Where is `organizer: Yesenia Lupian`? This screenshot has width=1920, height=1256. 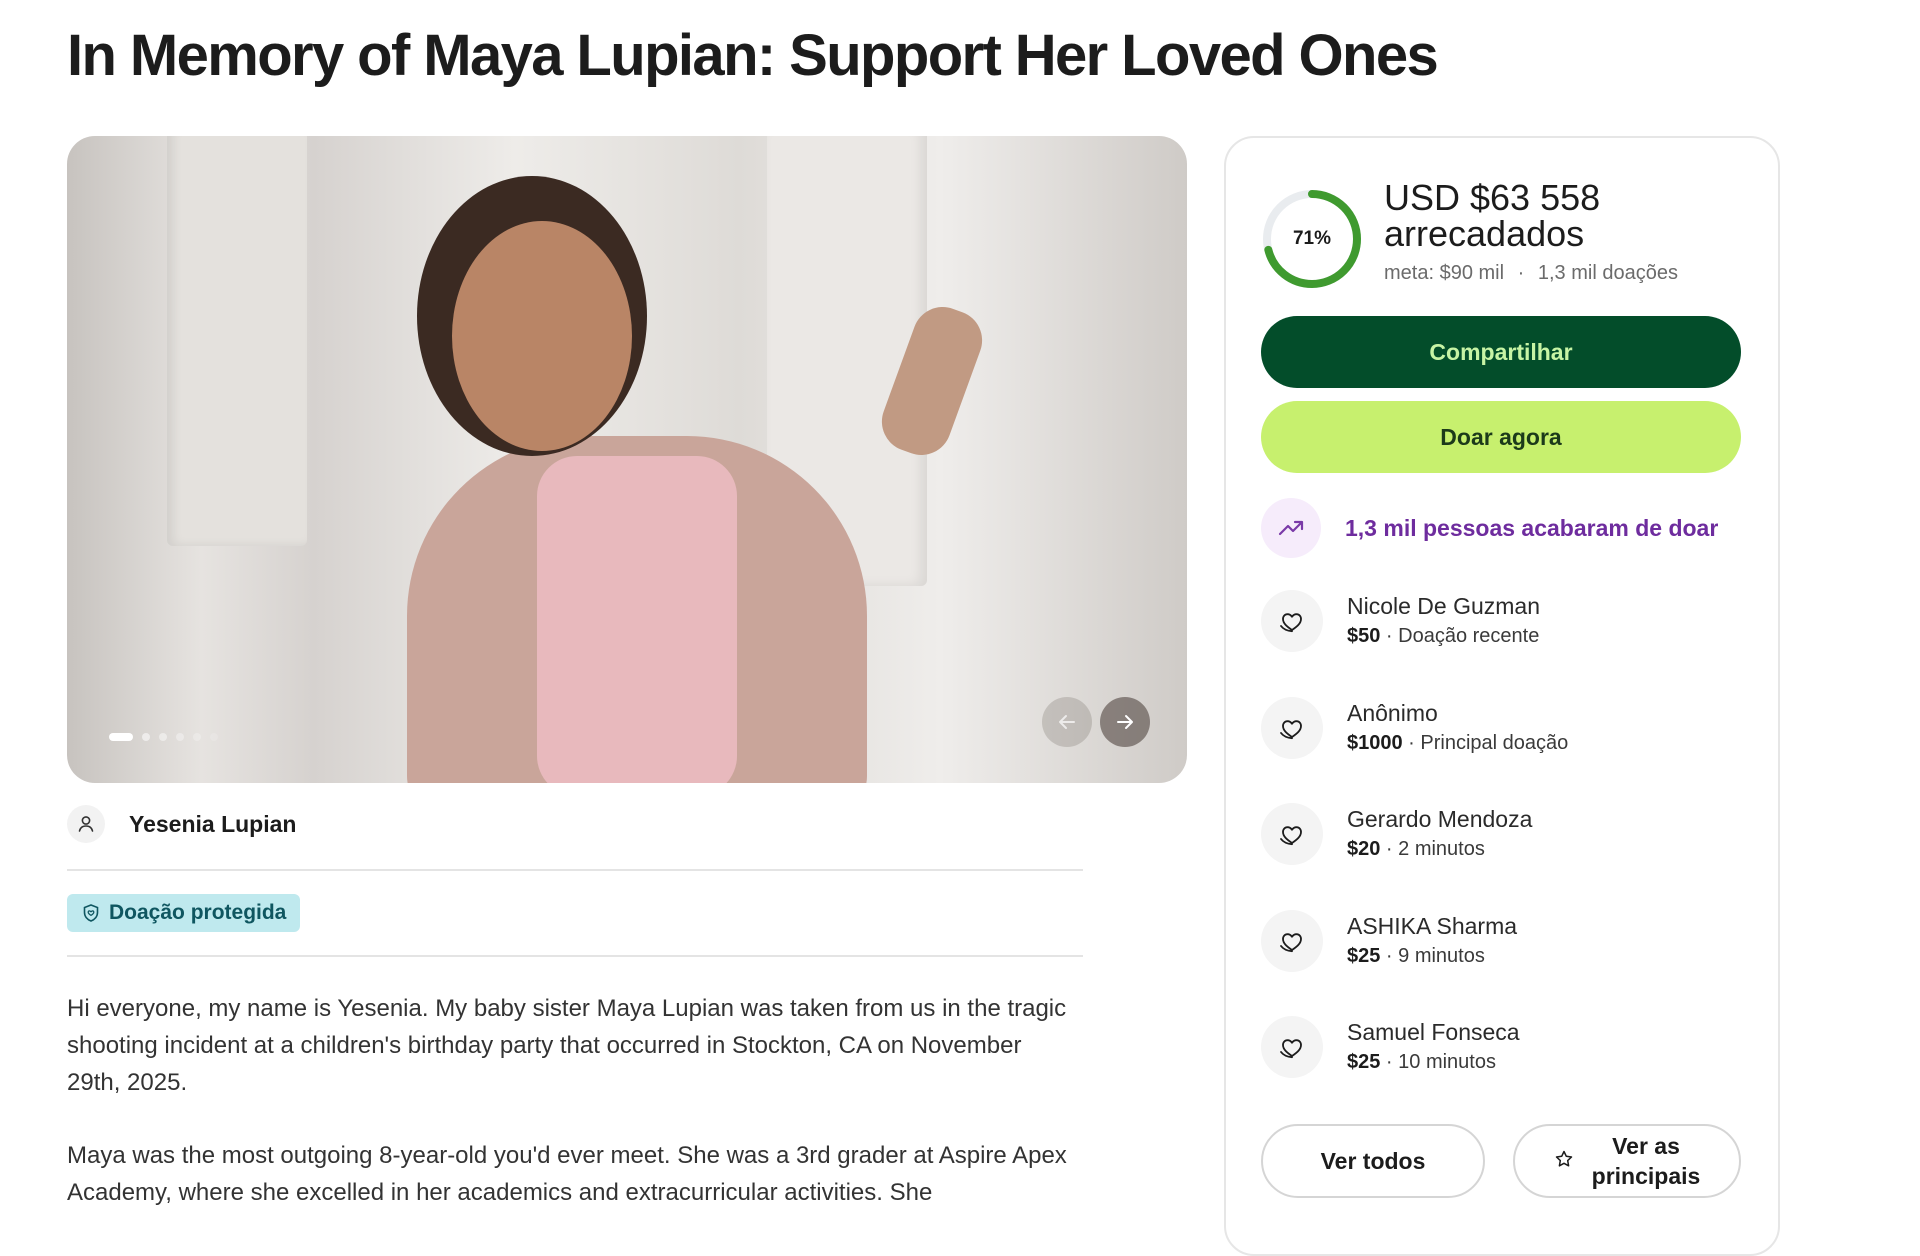
organizer: Yesenia Lupian is located at coordinates (181, 824).